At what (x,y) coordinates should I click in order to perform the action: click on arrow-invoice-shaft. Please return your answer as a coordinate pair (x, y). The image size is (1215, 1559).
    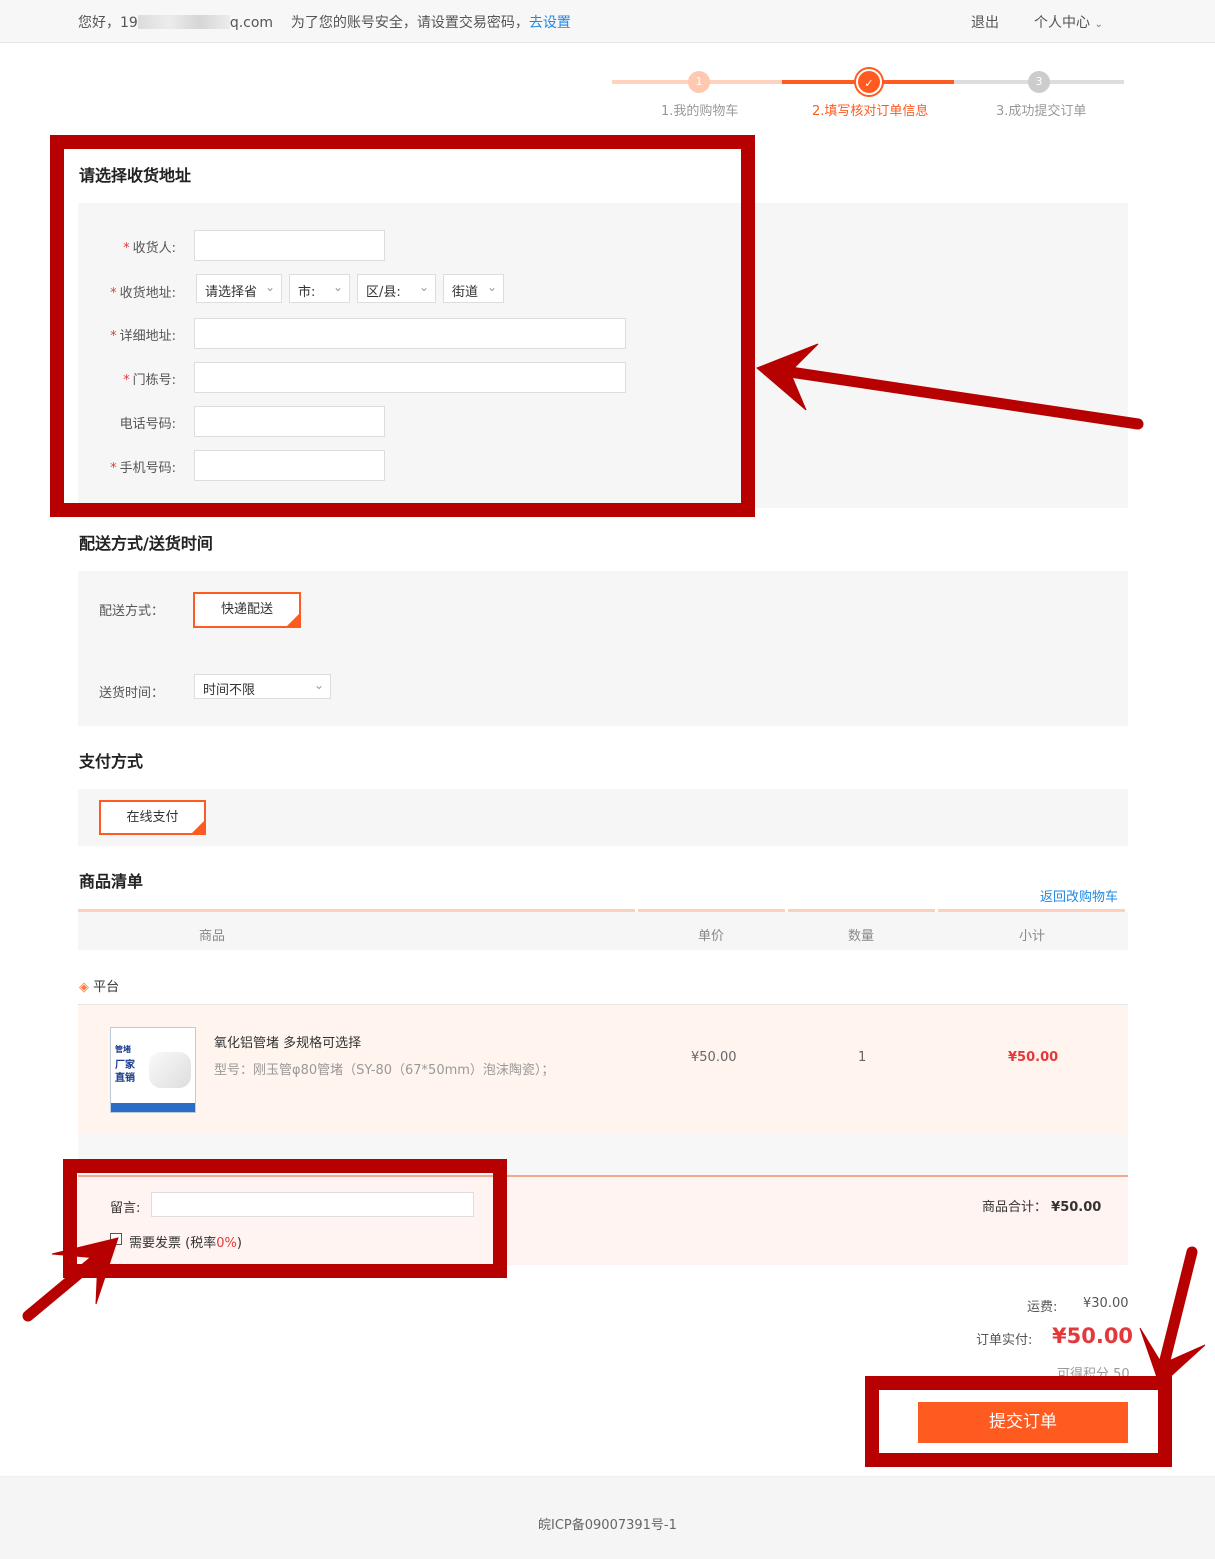
    Looking at the image, I should click on (64, 1286).